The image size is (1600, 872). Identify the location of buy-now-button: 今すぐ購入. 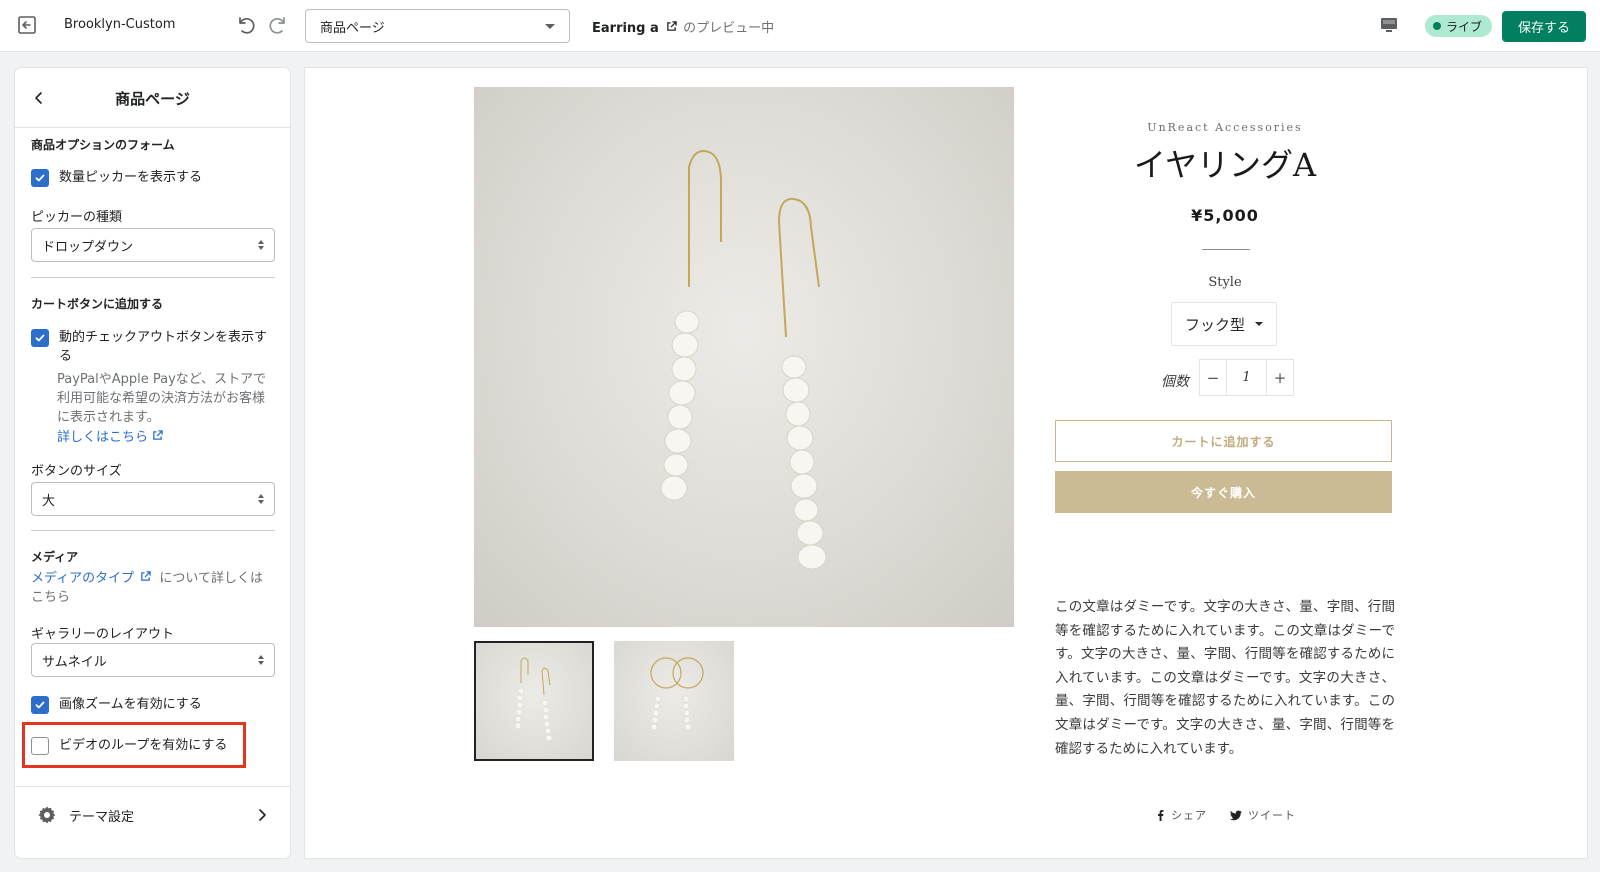
(1223, 492).